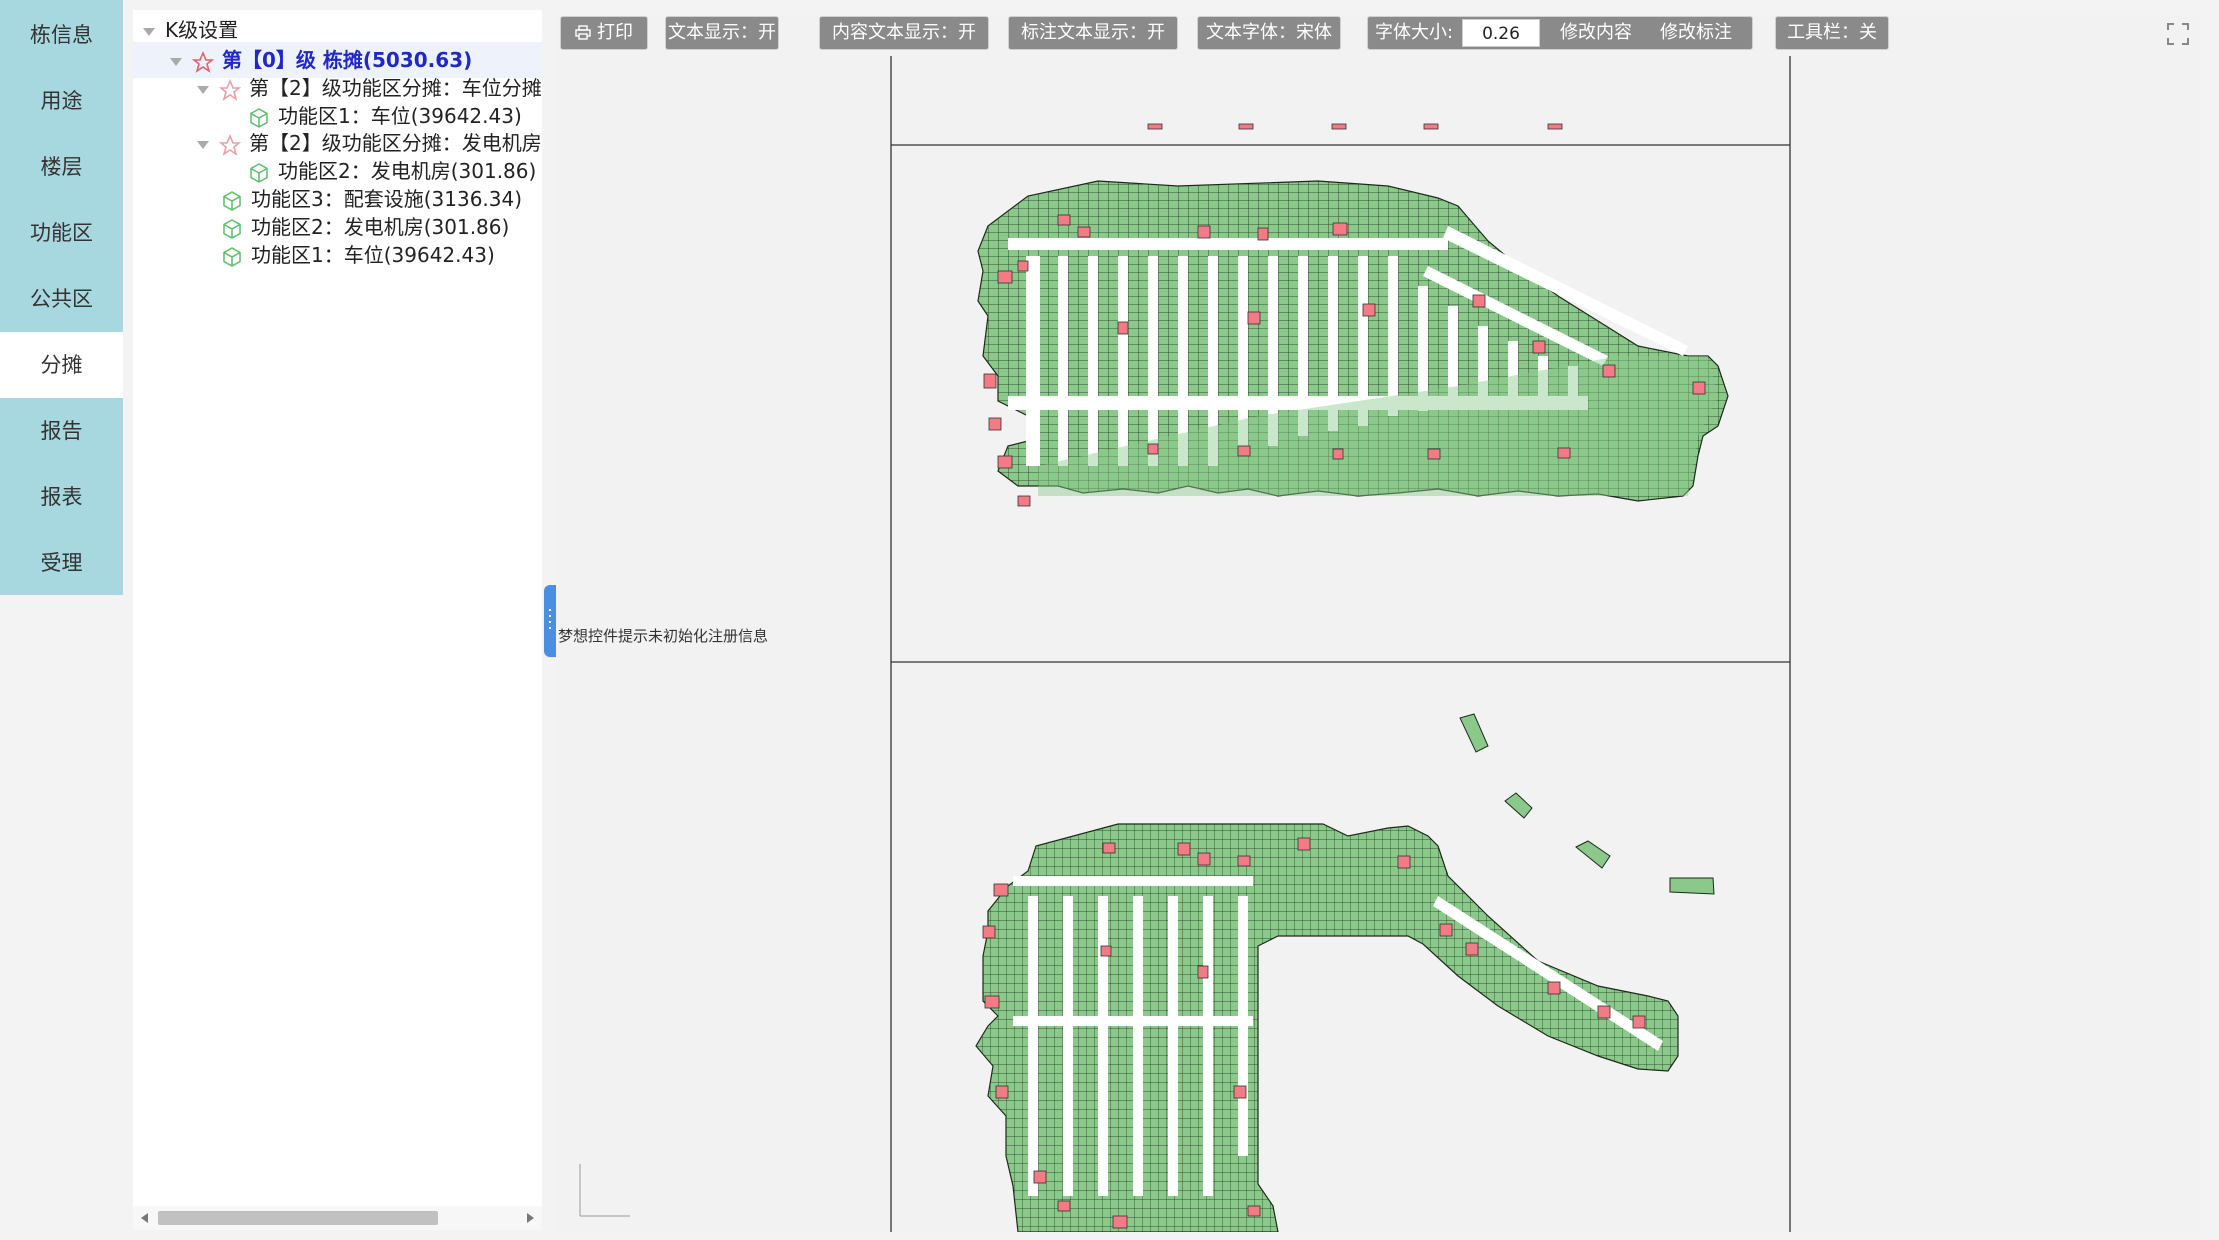  I want to click on nav-item-floor: 楼层, so click(61, 167).